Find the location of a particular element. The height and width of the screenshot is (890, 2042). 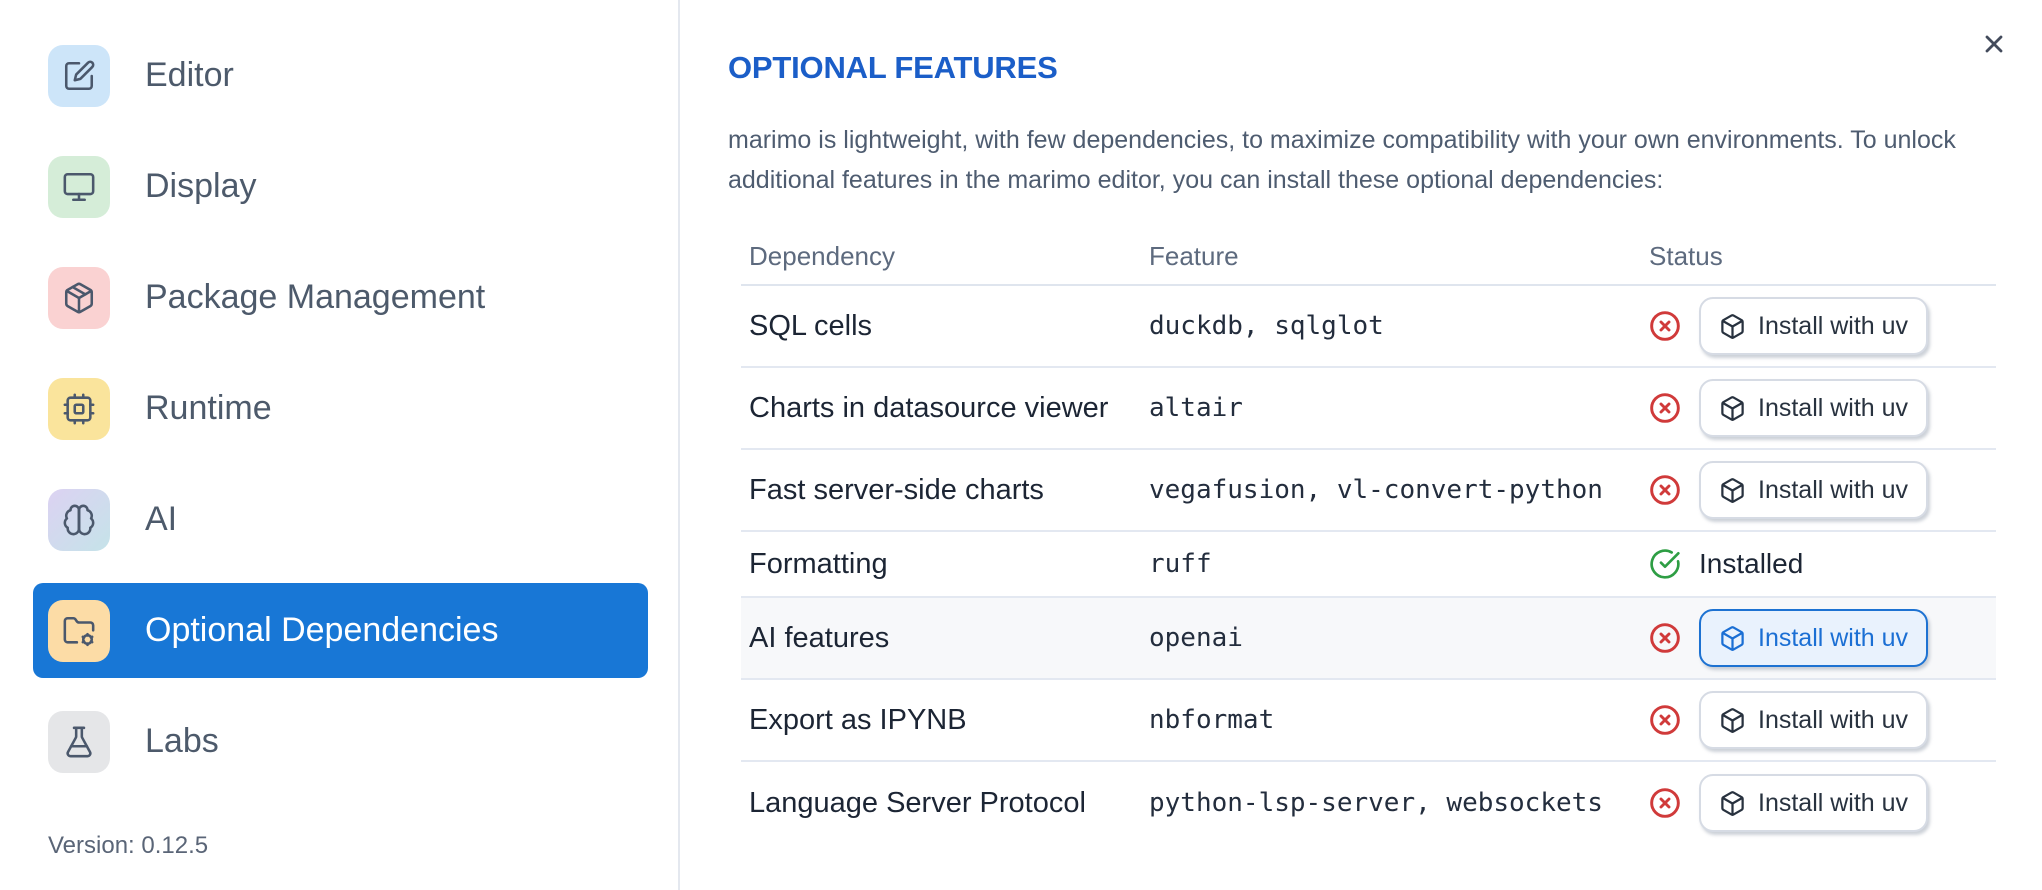

feature-cell: openai is located at coordinates (1196, 638).